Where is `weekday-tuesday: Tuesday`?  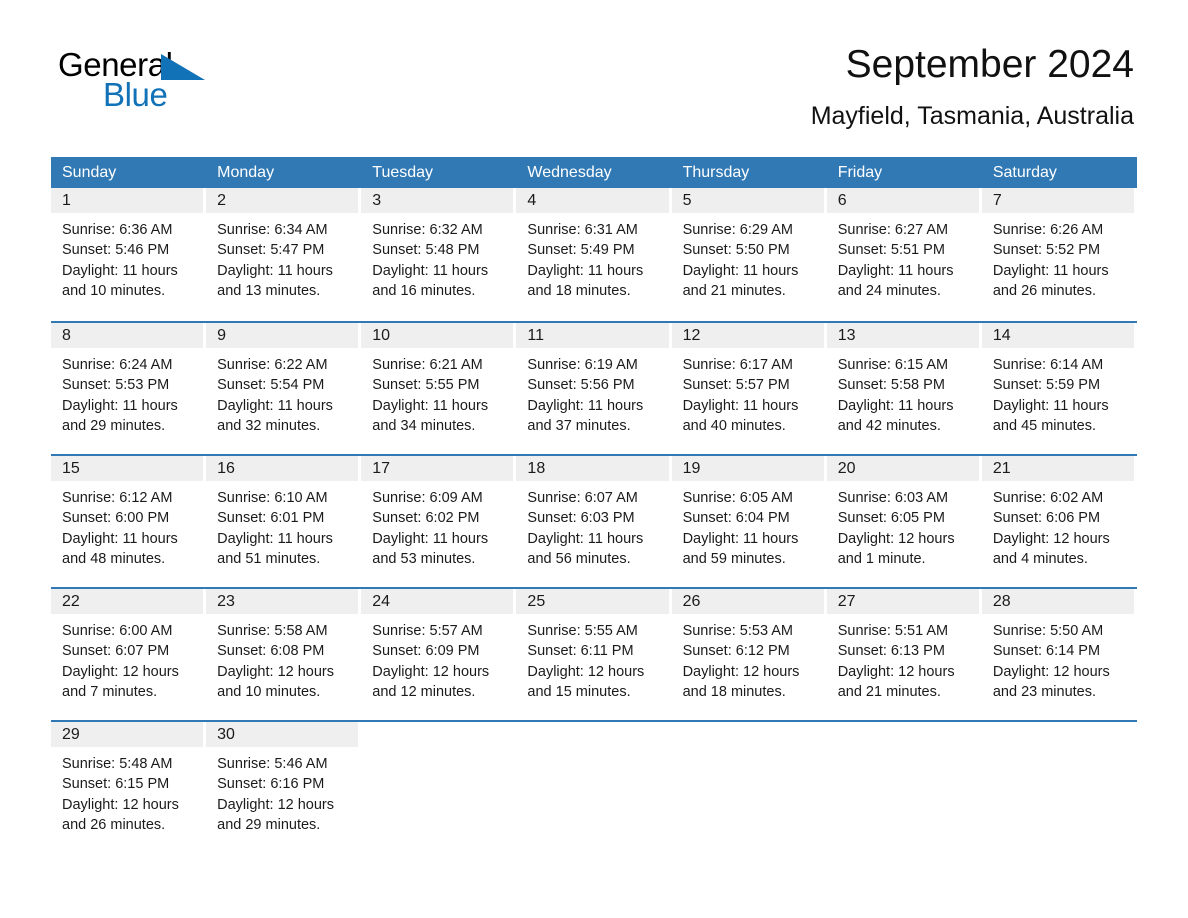 weekday-tuesday: Tuesday is located at coordinates (403, 172).